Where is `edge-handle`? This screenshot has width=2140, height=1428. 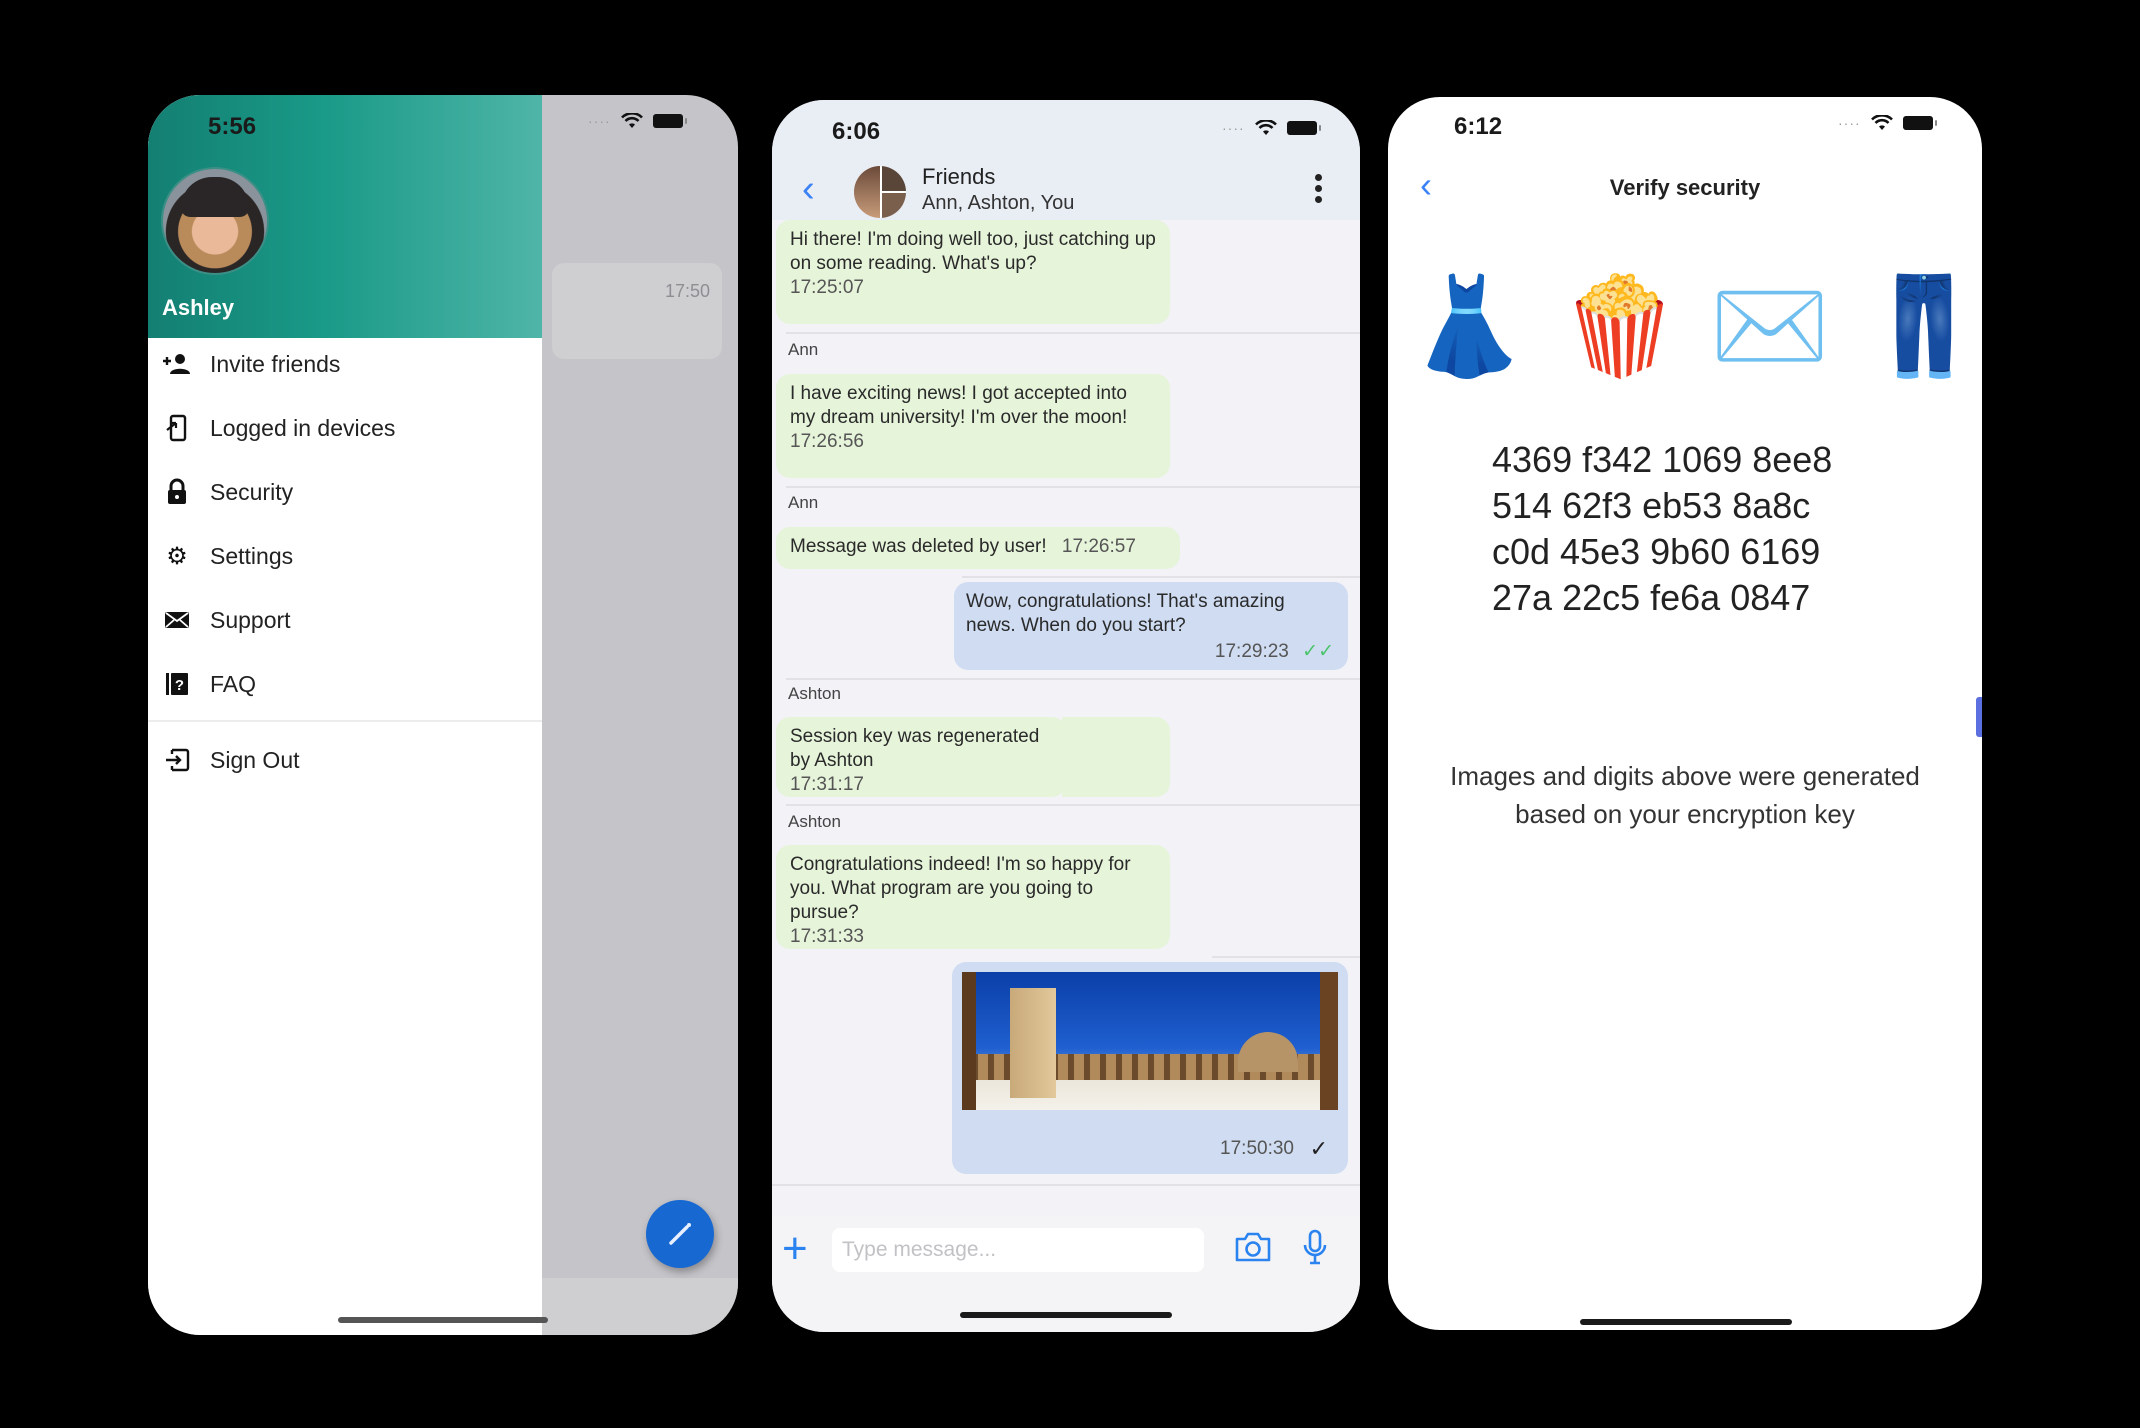
edge-handle is located at coordinates (1979, 717).